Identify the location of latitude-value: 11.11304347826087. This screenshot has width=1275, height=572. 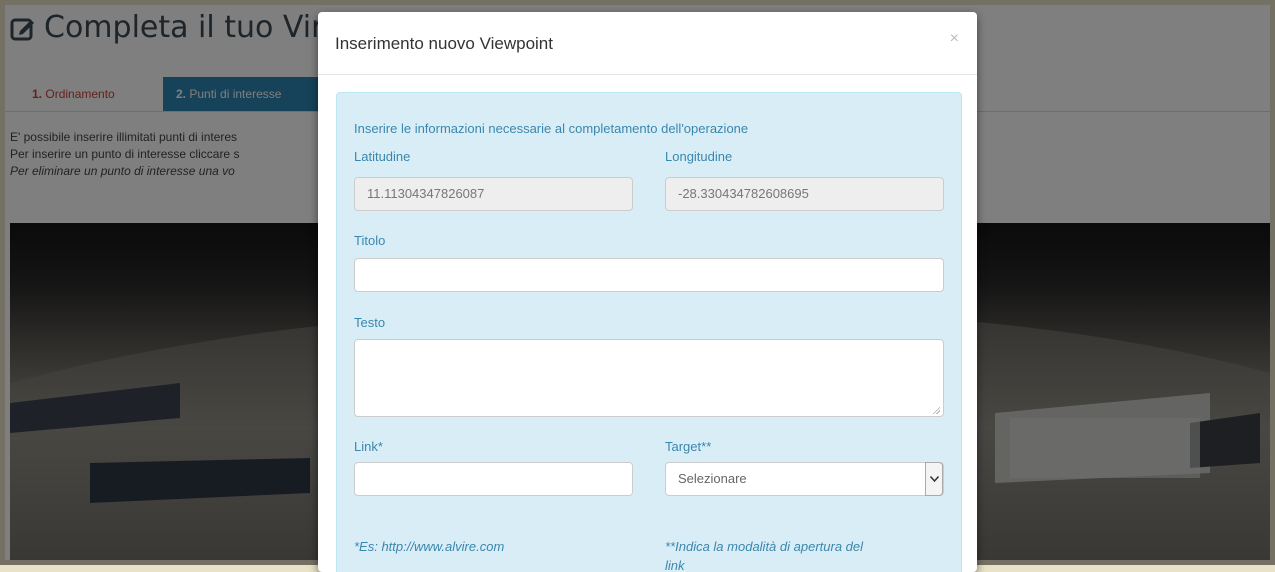
(426, 193).